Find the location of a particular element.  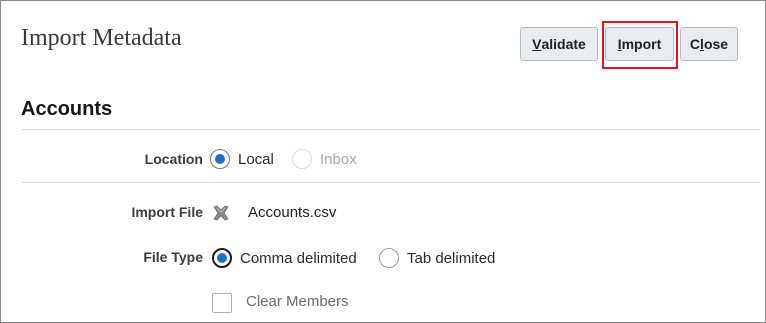

import-file-label: Import File is located at coordinates (167, 212).